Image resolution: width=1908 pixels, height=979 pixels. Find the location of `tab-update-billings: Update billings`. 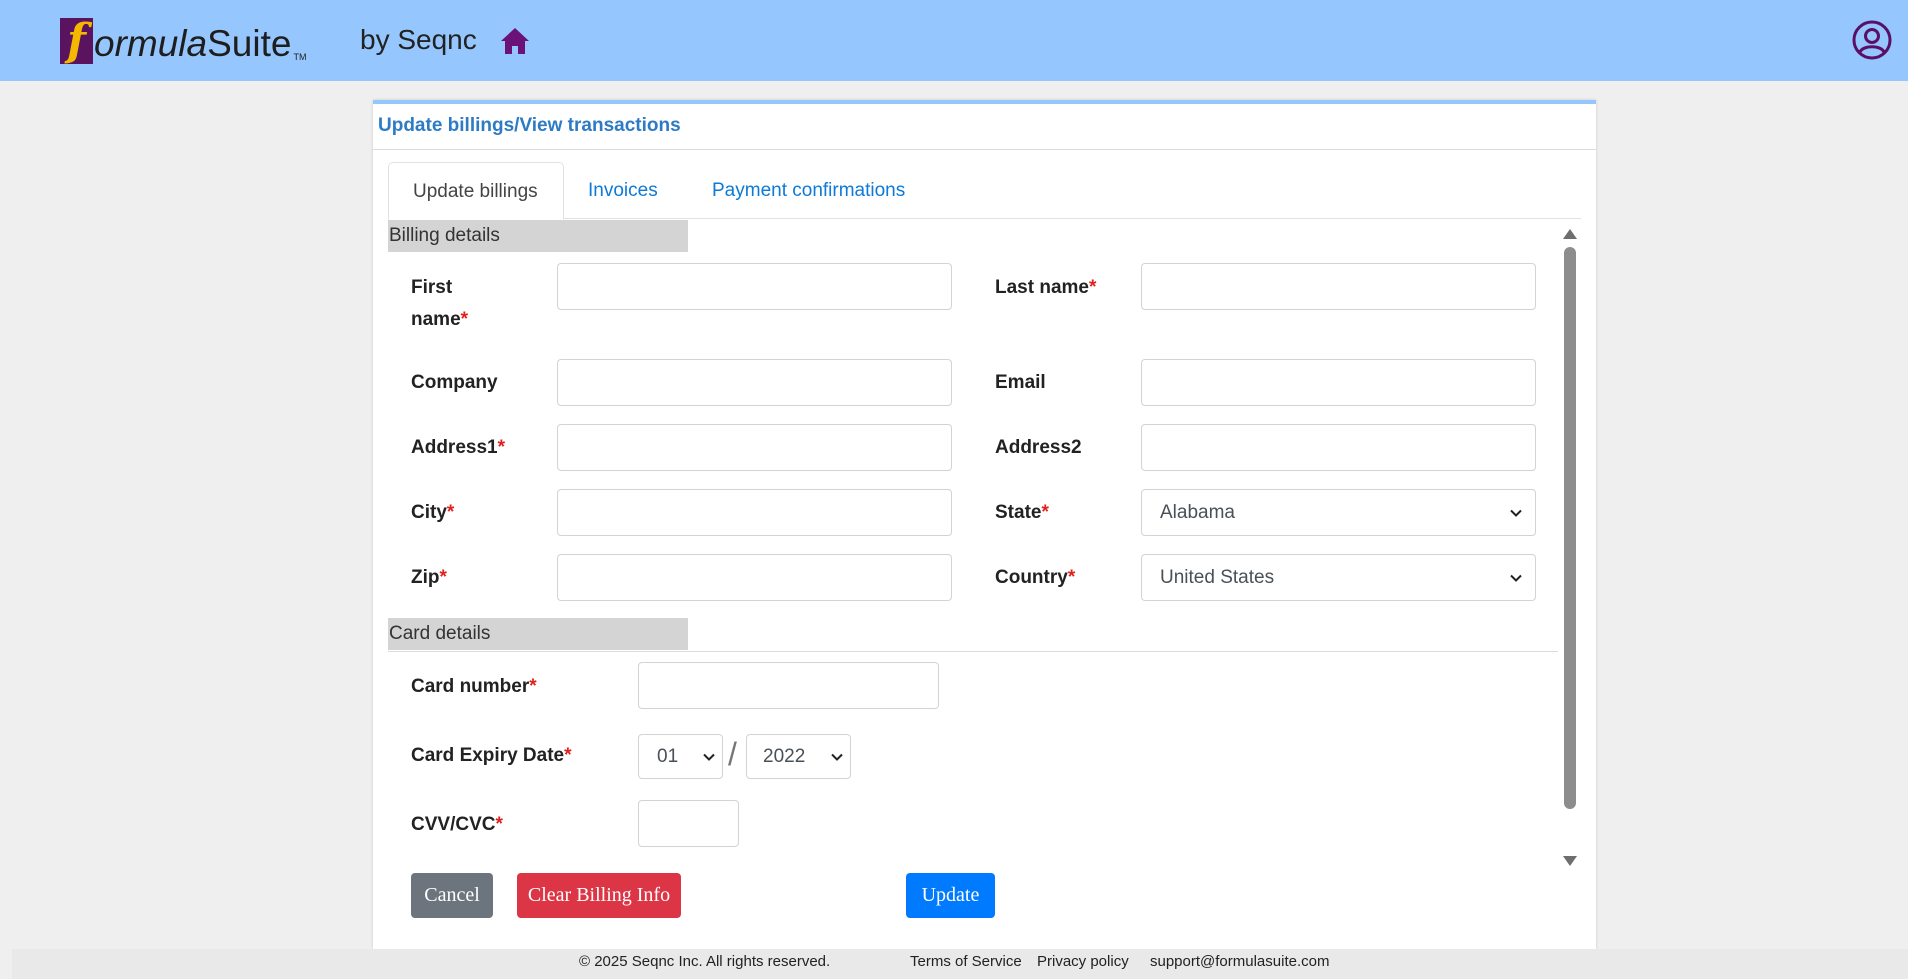

tab-update-billings: Update billings is located at coordinates (476, 191).